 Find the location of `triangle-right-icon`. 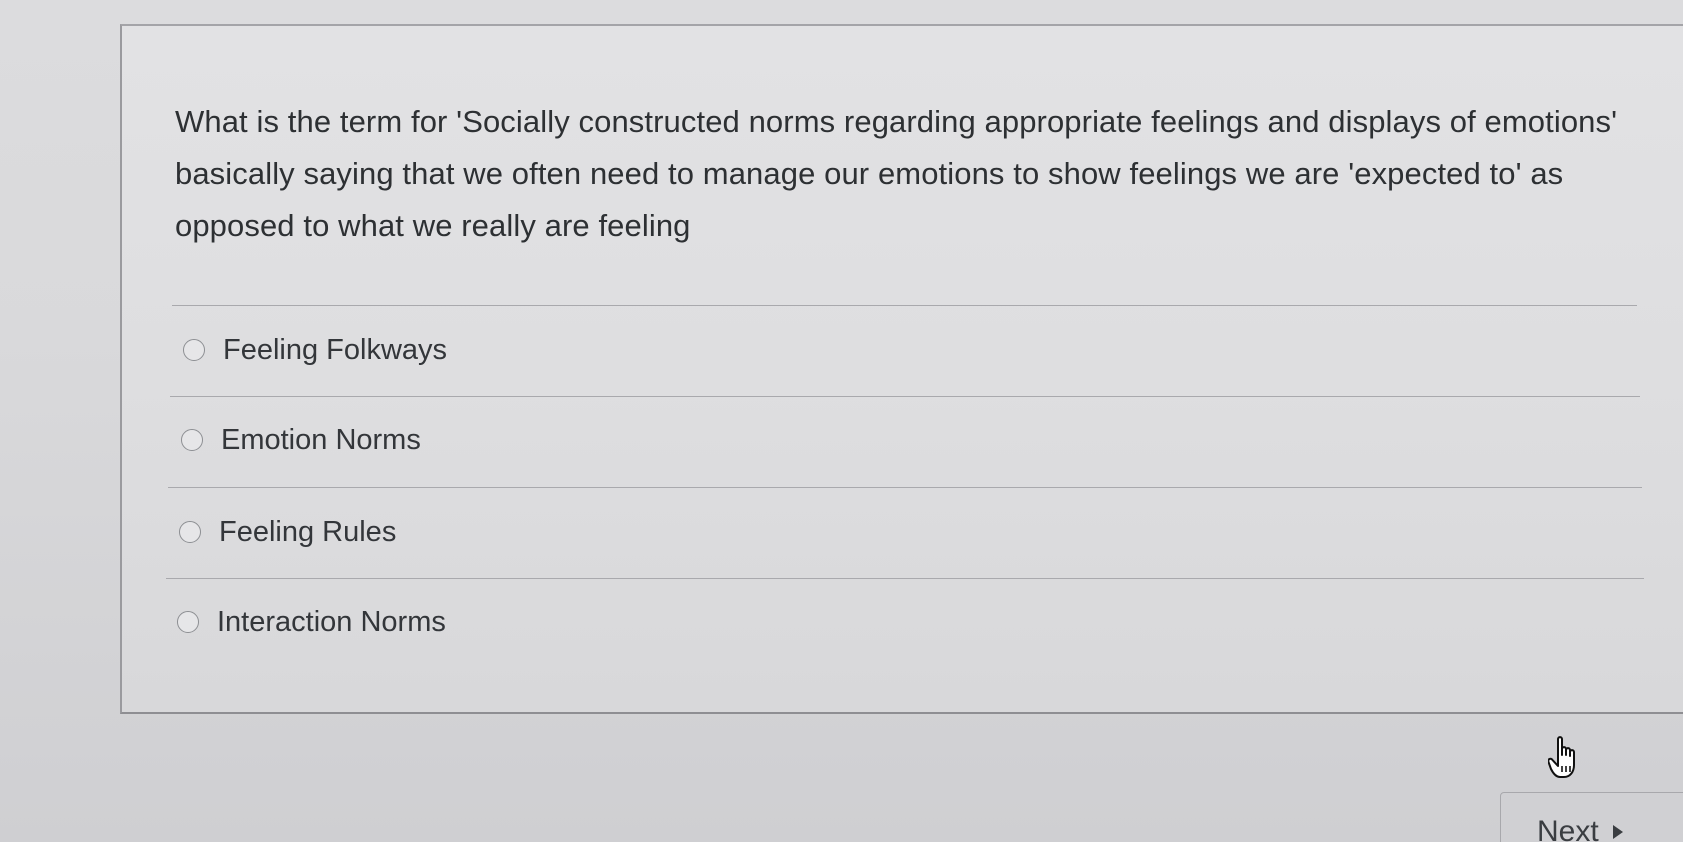

triangle-right-icon is located at coordinates (1617, 832).